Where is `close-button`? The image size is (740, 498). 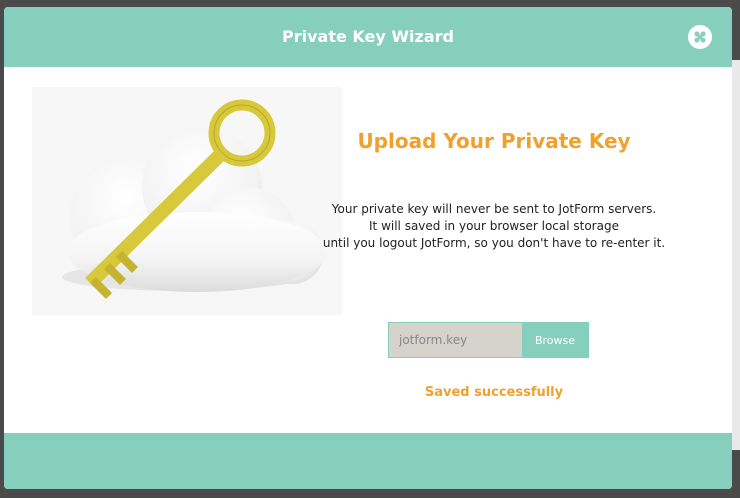 close-button is located at coordinates (700, 37).